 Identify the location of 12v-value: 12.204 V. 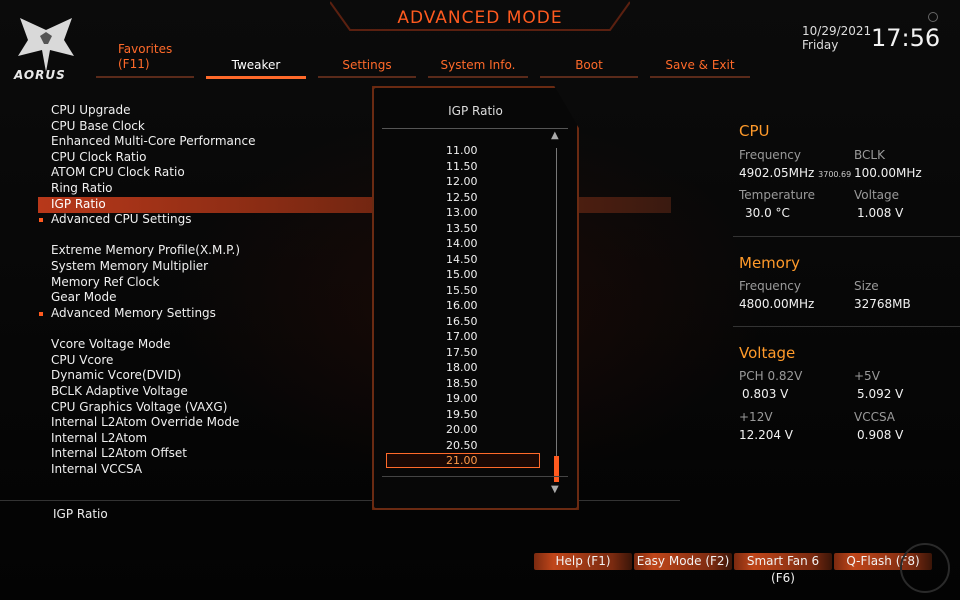
(766, 435).